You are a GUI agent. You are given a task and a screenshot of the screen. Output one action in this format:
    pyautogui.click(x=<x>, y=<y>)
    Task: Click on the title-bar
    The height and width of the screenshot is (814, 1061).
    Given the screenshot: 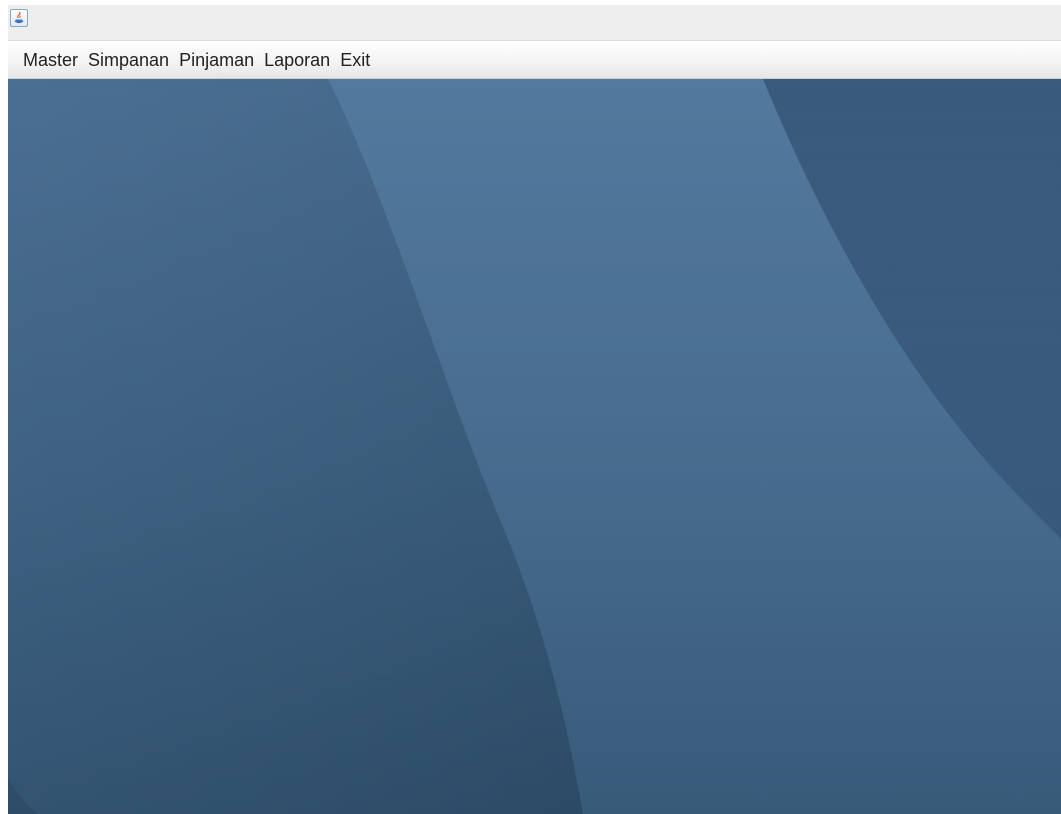 What is the action you would take?
    pyautogui.click(x=534, y=23)
    